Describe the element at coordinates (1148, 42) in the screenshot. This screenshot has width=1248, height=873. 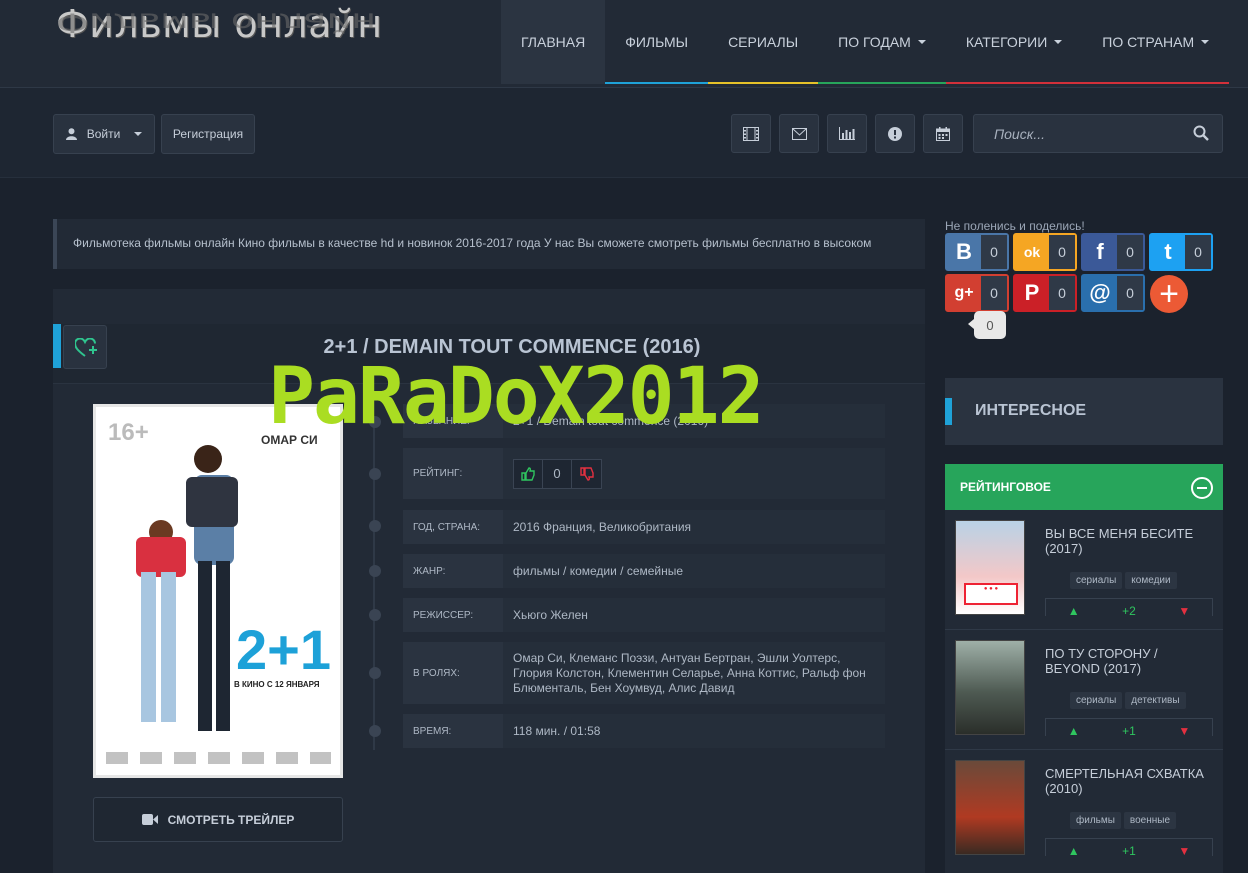
I see `nav-countries-label: По странам` at that location.